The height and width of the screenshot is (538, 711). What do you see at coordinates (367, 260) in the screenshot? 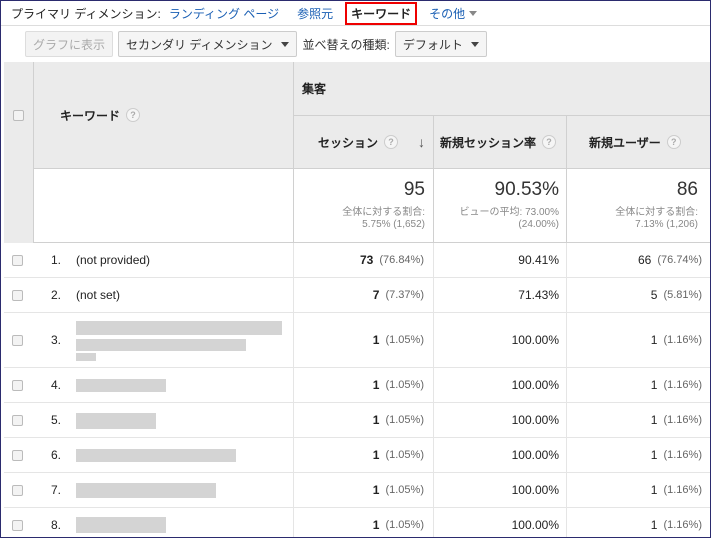
I see `sessions-value: 73` at bounding box center [367, 260].